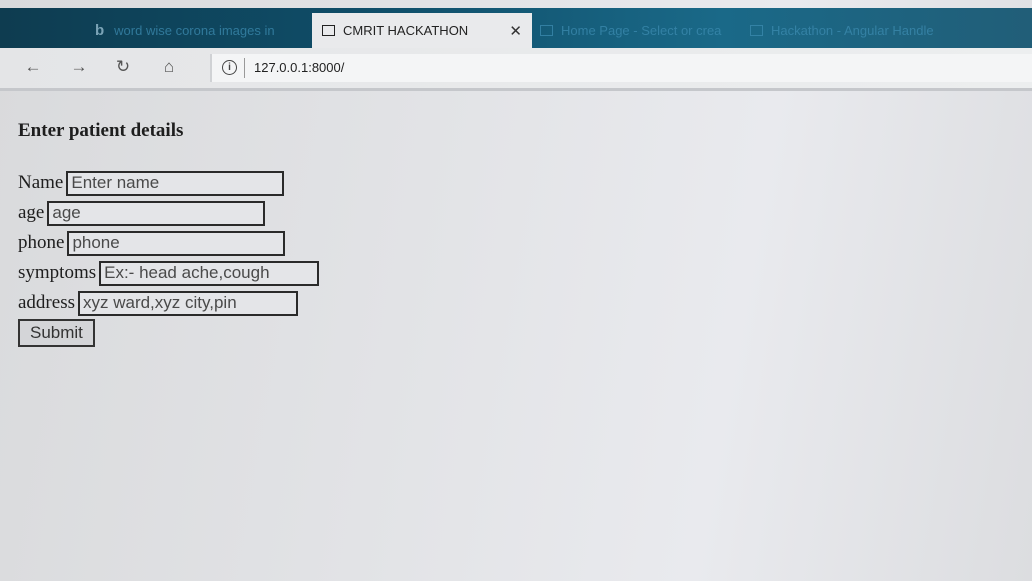 This screenshot has width=1032, height=581. What do you see at coordinates (229, 67) in the screenshot?
I see `info-icon: i` at bounding box center [229, 67].